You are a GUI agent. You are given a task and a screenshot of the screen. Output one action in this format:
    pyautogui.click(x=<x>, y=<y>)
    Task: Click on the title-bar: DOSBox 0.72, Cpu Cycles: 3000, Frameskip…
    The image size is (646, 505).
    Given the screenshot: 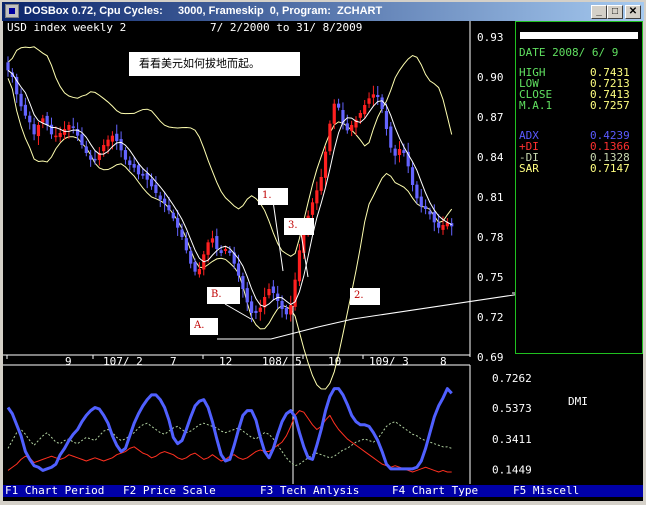 What is the action you would take?
    pyautogui.click(x=323, y=11)
    